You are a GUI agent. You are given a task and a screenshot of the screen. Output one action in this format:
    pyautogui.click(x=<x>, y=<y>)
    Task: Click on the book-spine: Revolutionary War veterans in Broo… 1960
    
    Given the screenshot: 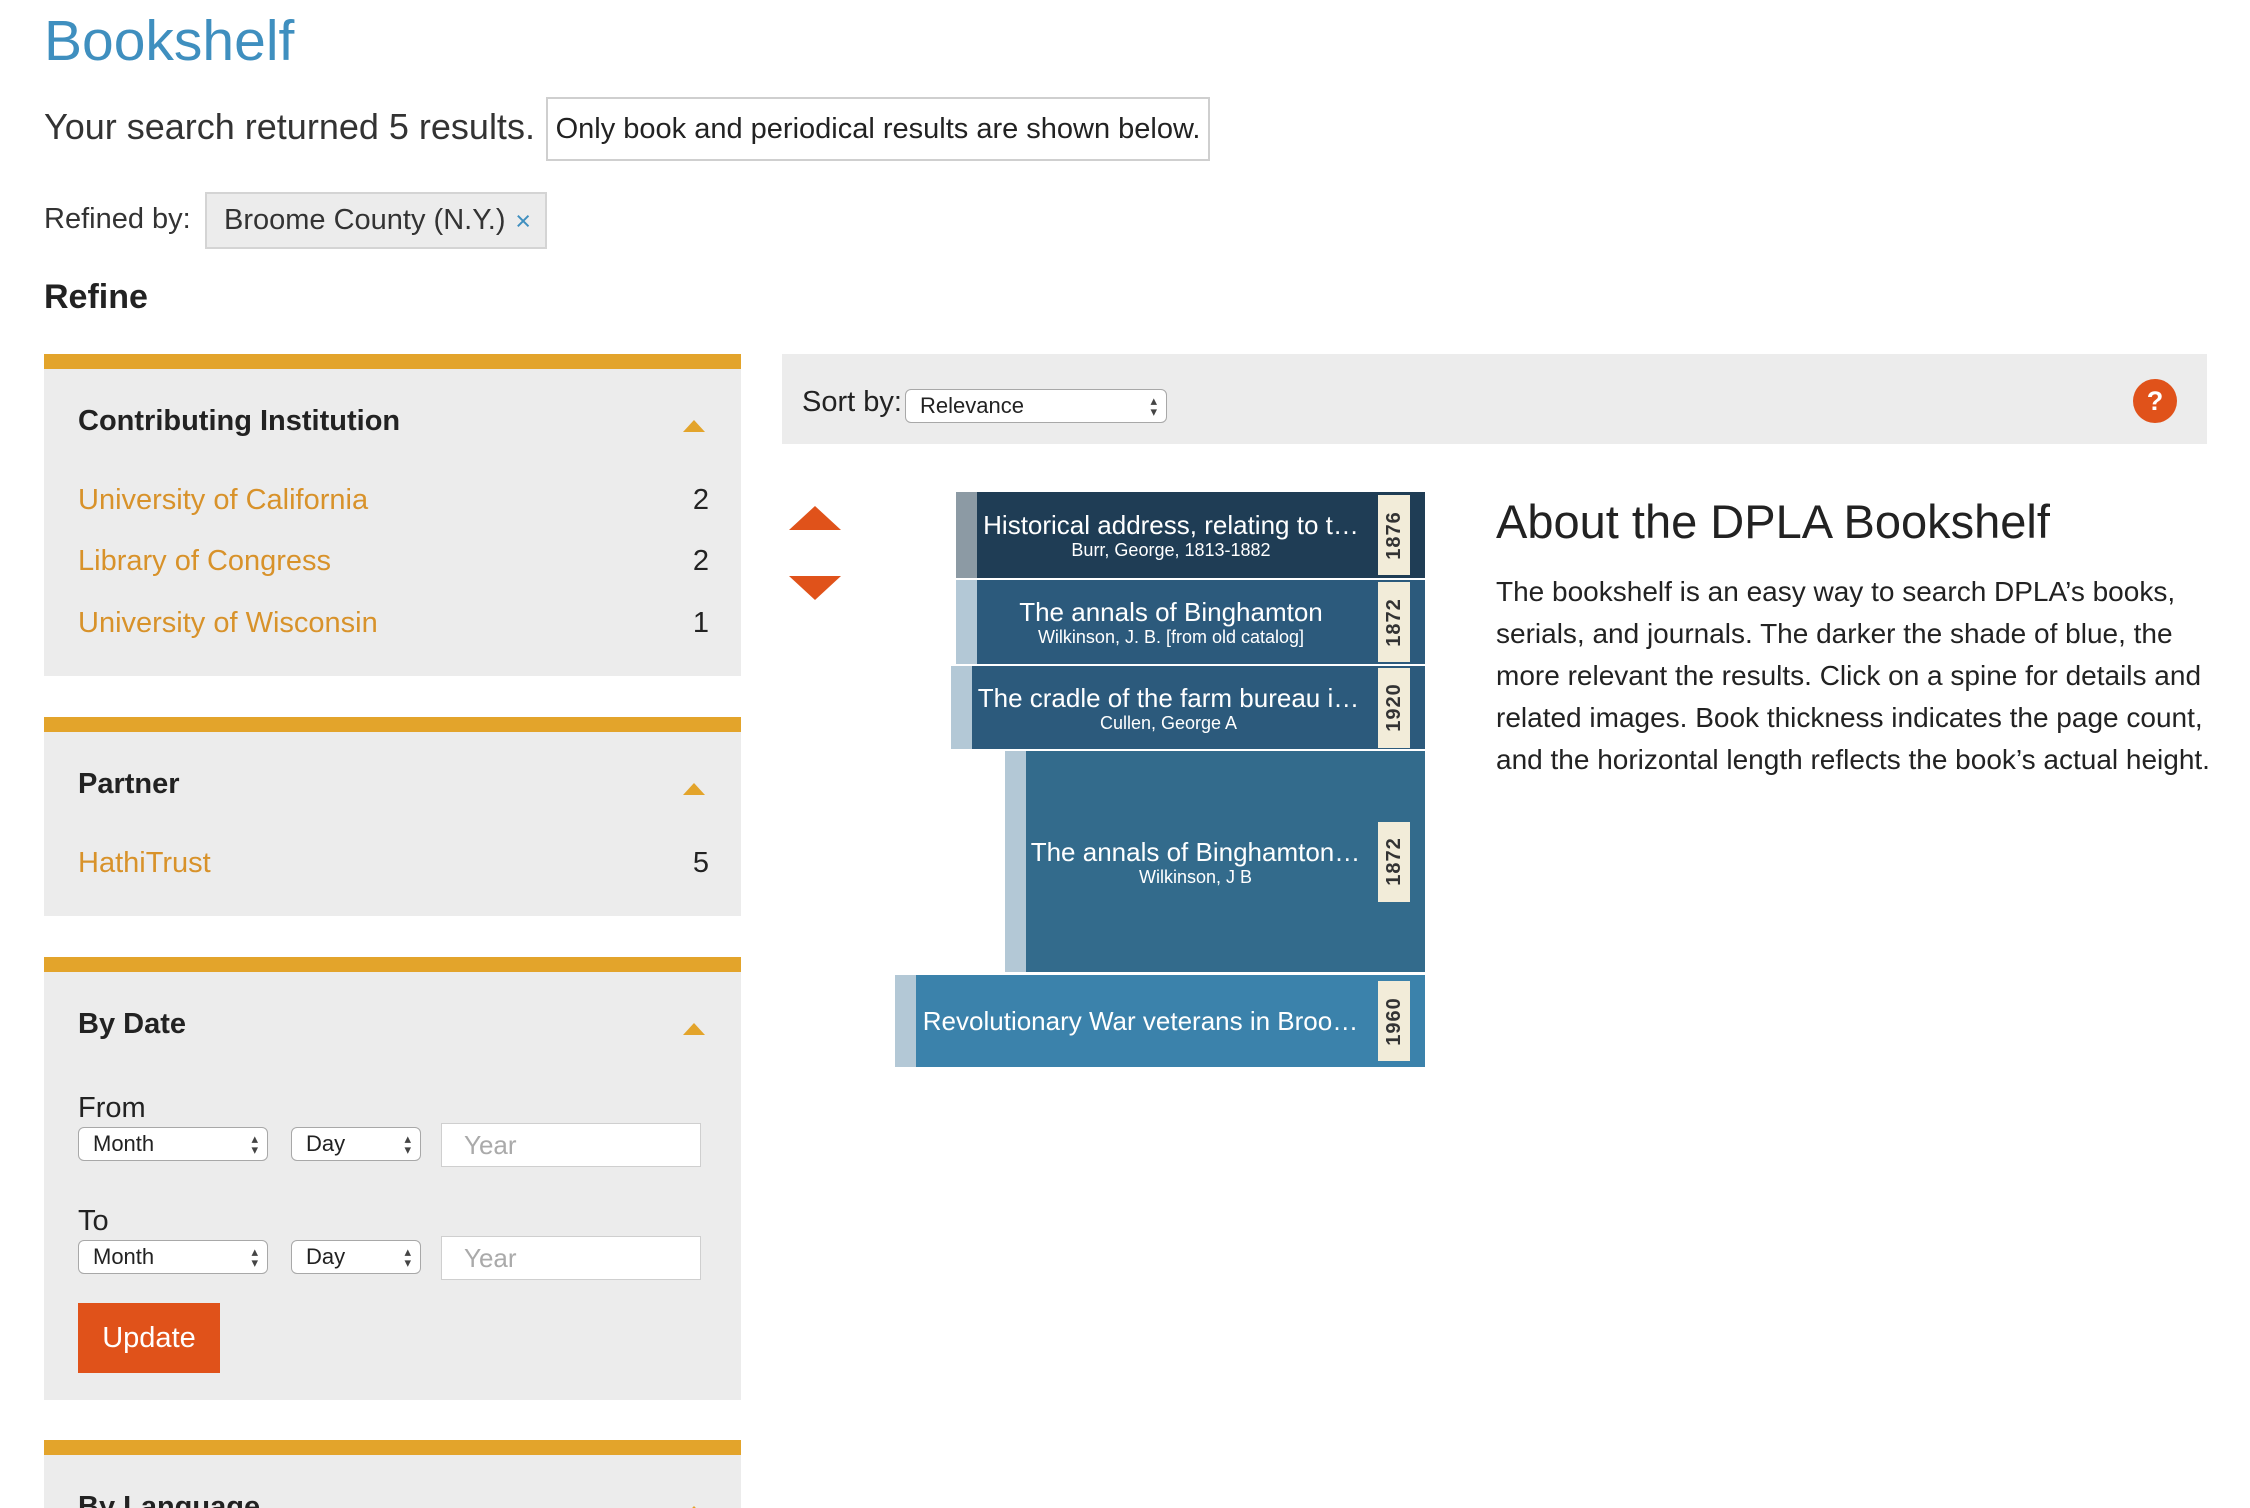 What is the action you would take?
    pyautogui.click(x=1160, y=1021)
    